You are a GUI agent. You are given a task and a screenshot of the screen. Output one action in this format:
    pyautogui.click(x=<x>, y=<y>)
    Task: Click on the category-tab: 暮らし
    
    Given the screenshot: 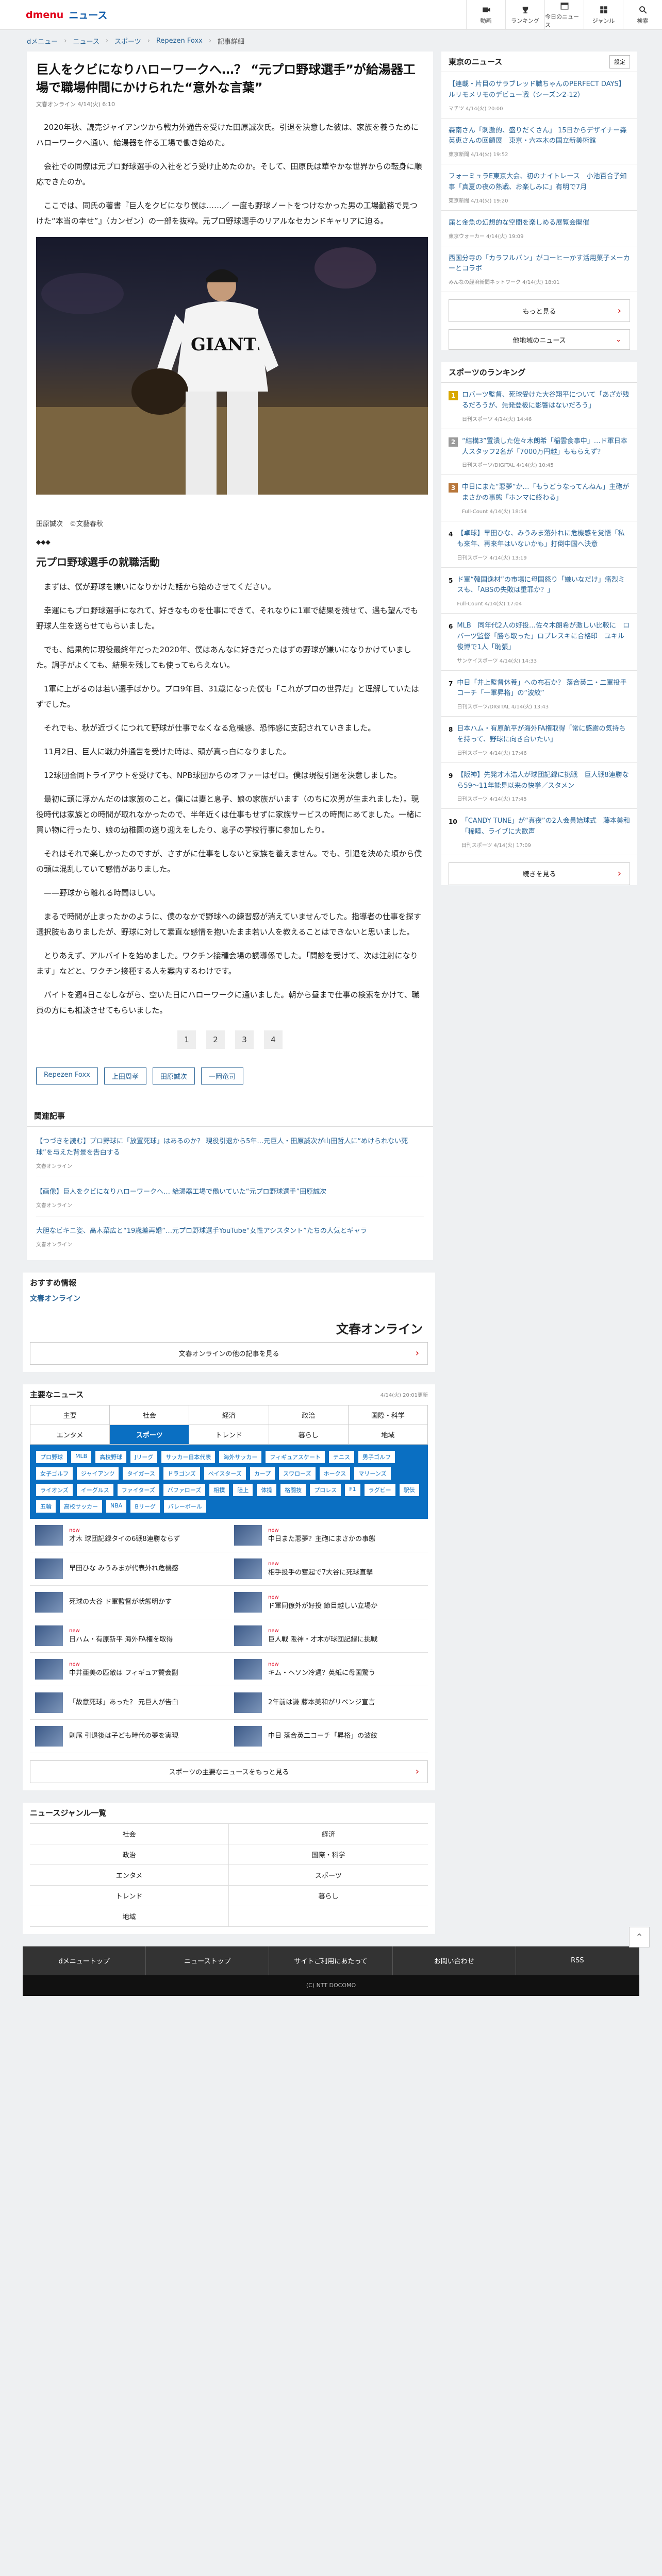 What is the action you would take?
    pyautogui.click(x=309, y=1435)
    